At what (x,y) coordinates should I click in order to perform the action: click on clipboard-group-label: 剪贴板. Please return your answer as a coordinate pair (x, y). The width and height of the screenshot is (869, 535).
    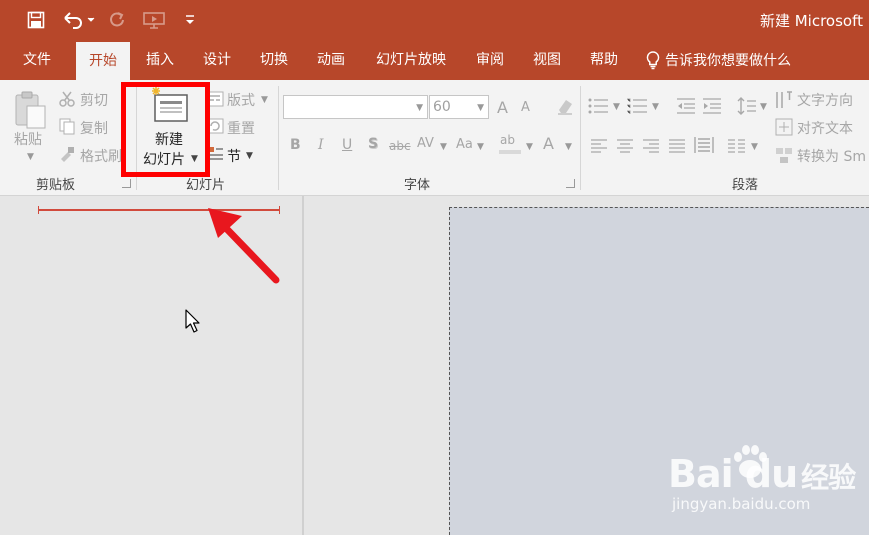
    Looking at the image, I should click on (56, 185).